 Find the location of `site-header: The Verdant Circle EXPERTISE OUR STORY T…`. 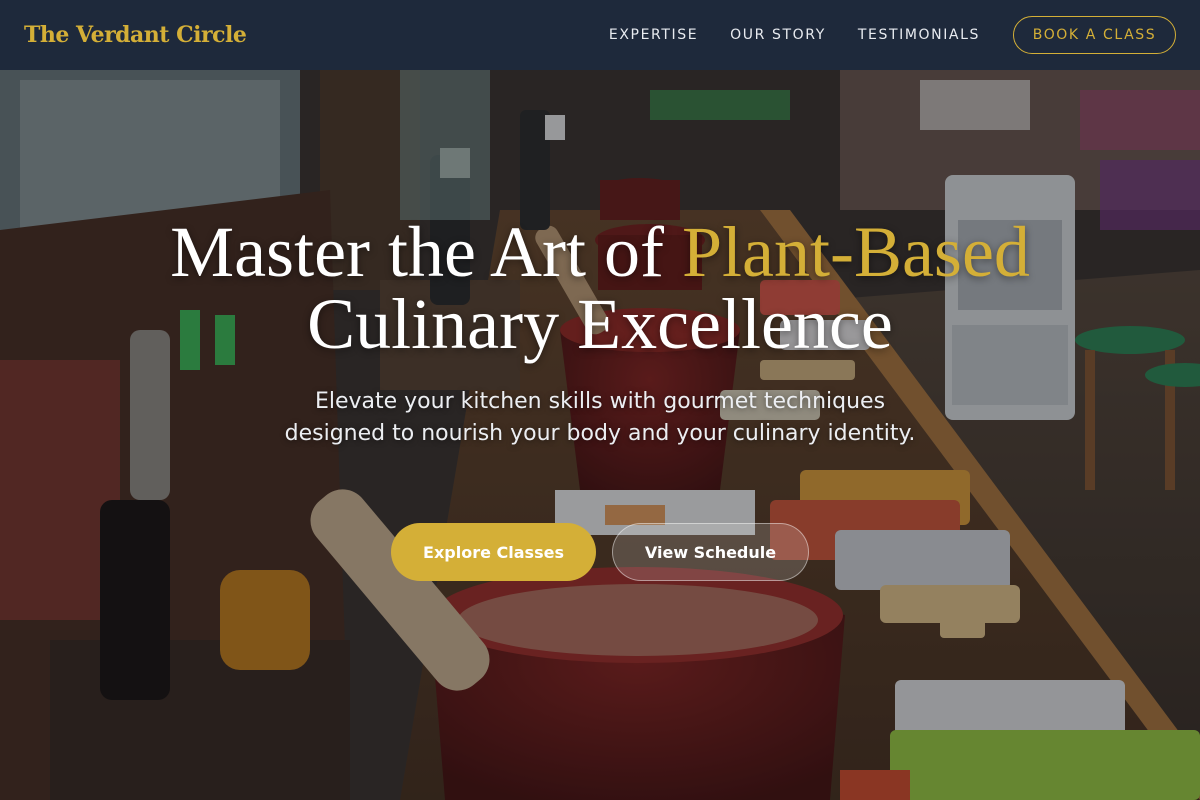

site-header: The Verdant Circle EXPERTISE OUR STORY T… is located at coordinates (600, 35).